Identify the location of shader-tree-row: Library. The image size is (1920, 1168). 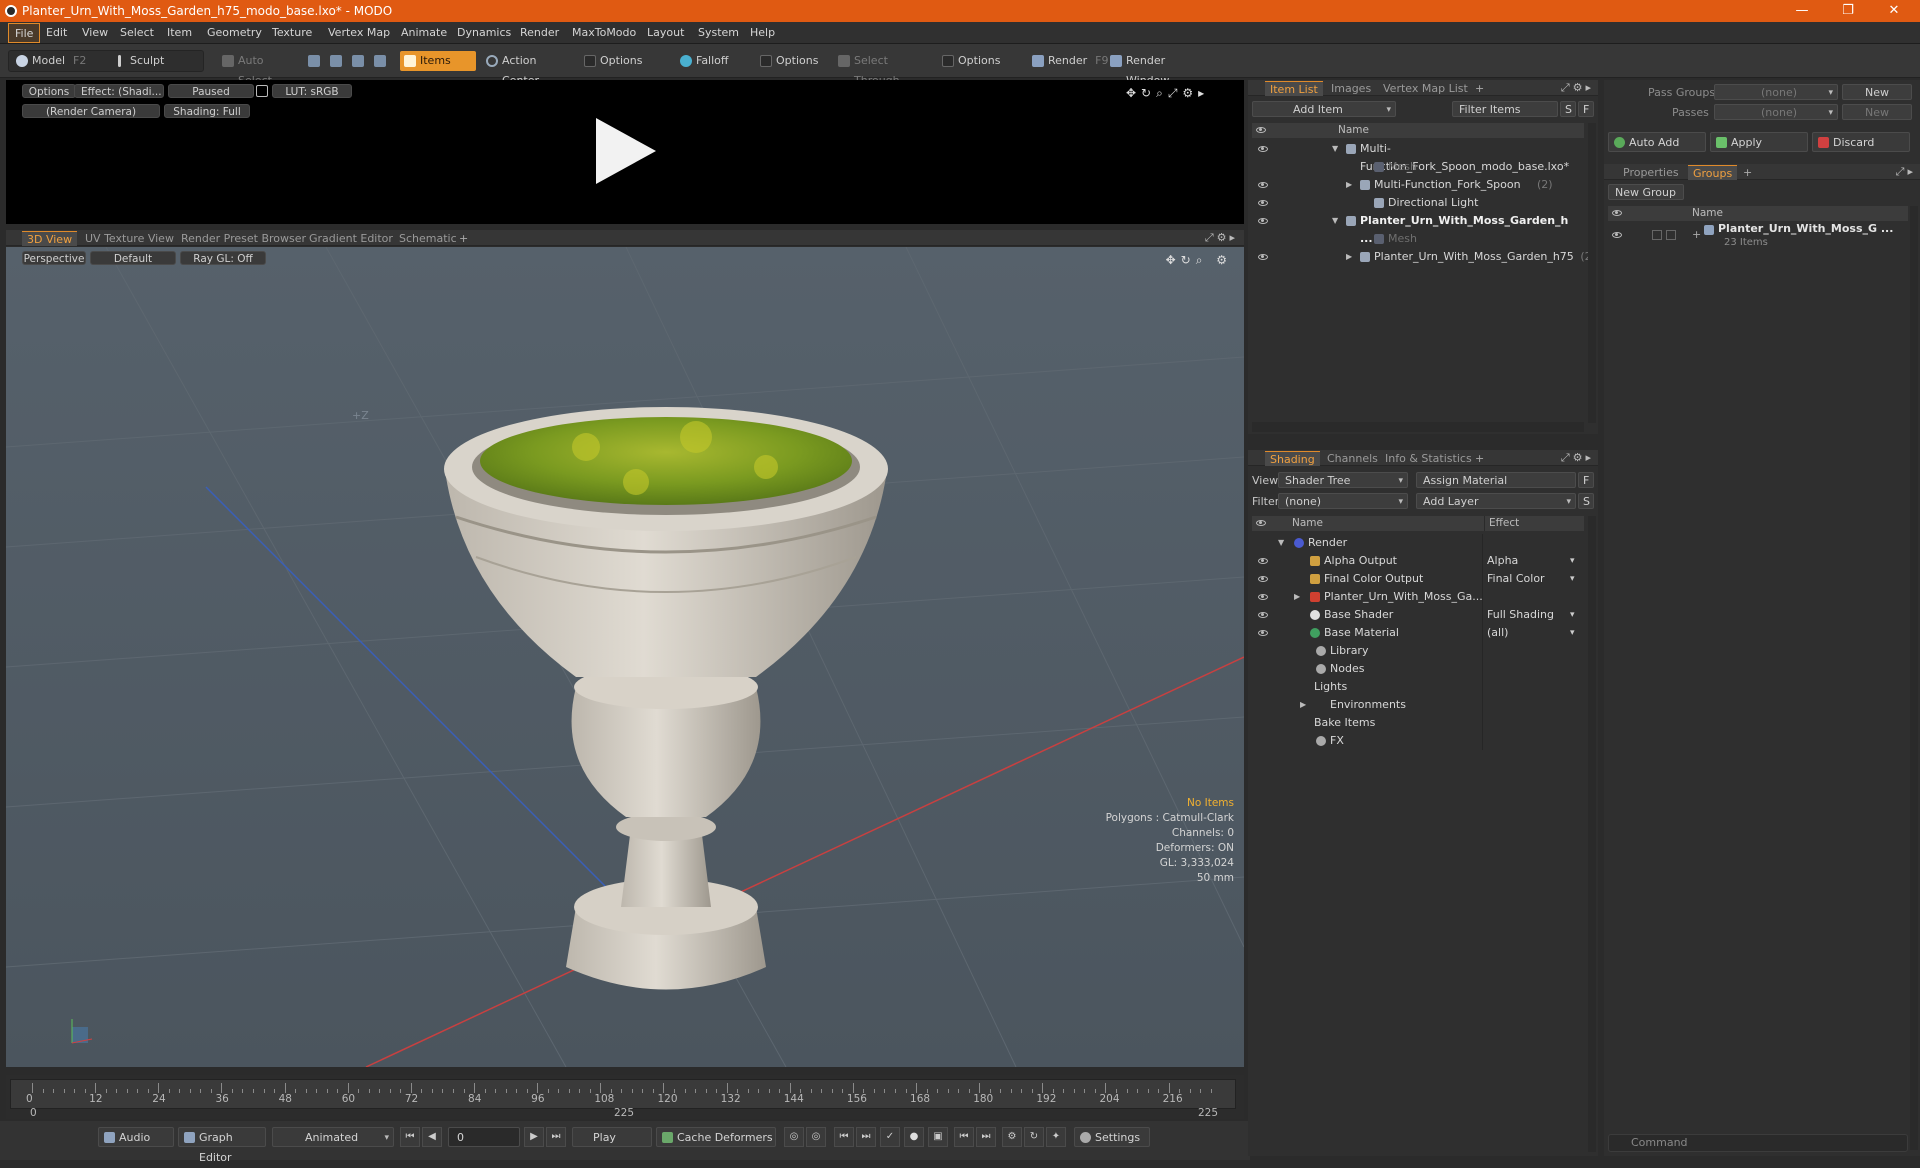
(1418, 651).